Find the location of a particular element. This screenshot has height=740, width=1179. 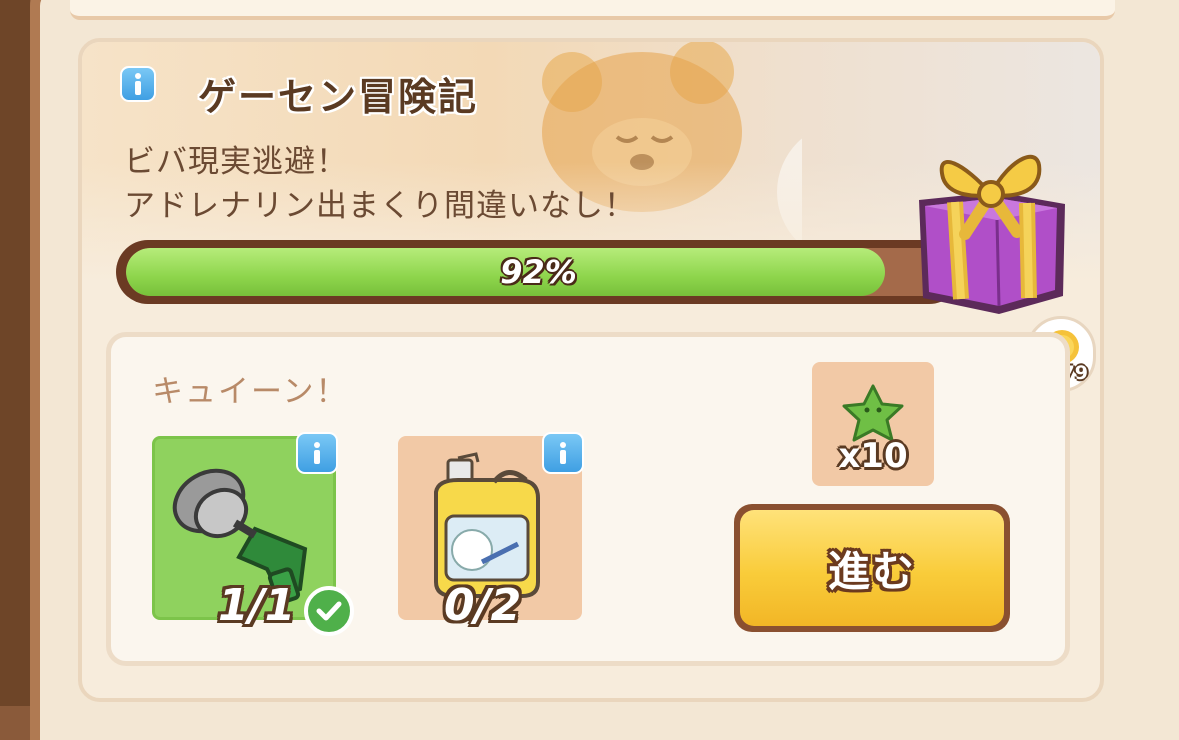

reward-count: x10 is located at coordinates (873, 456).